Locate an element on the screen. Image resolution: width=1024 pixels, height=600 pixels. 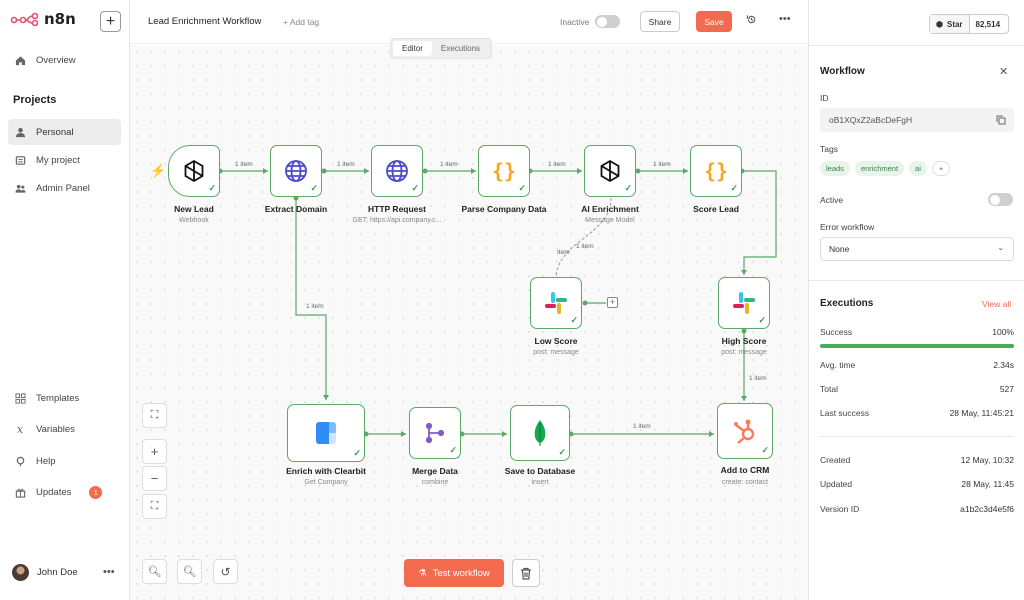
sidebar-item-my-project: My project is located at coordinates (64, 160).